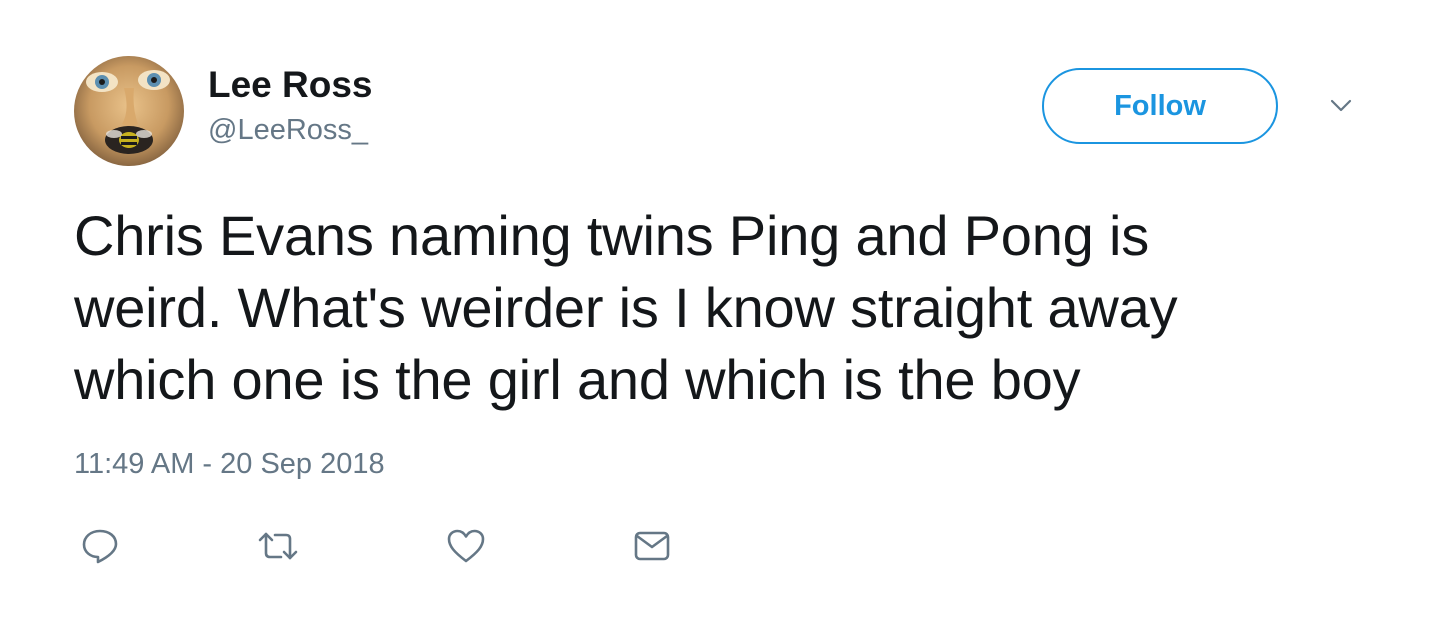 The width and height of the screenshot is (1440, 619). I want to click on heart-icon, so click(466, 546).